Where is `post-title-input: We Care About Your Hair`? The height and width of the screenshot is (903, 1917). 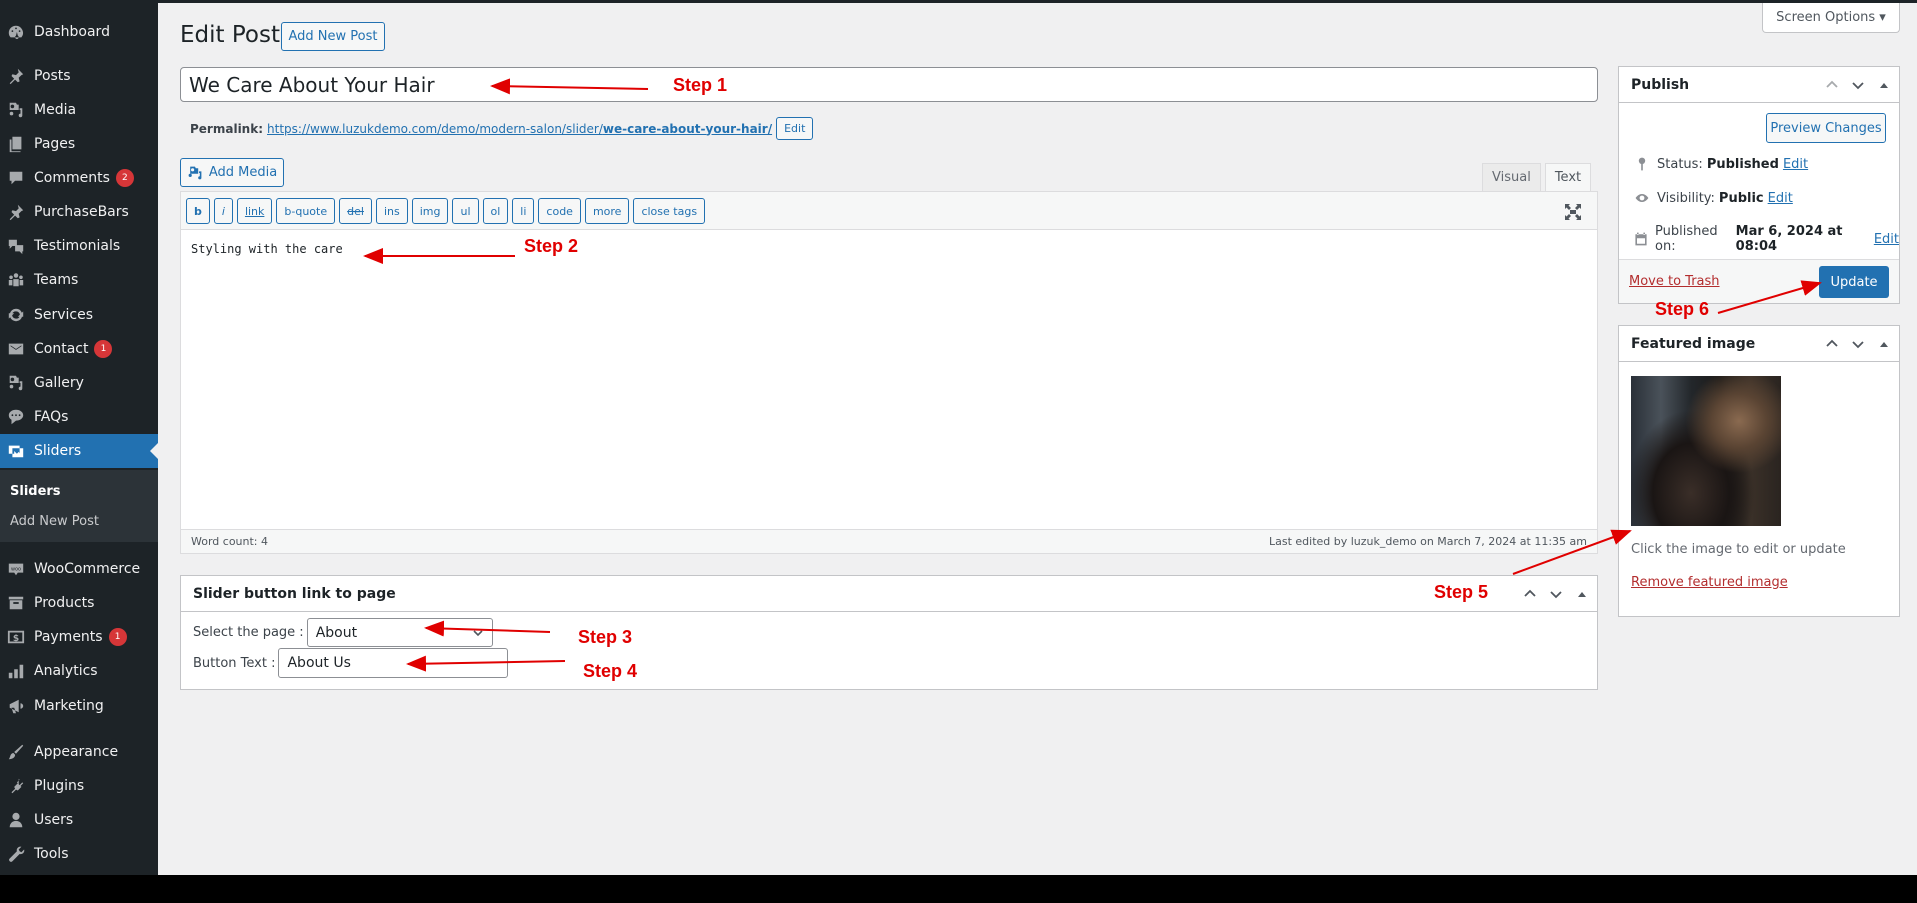
post-title-input: We Care About Your Hair is located at coordinates (889, 84).